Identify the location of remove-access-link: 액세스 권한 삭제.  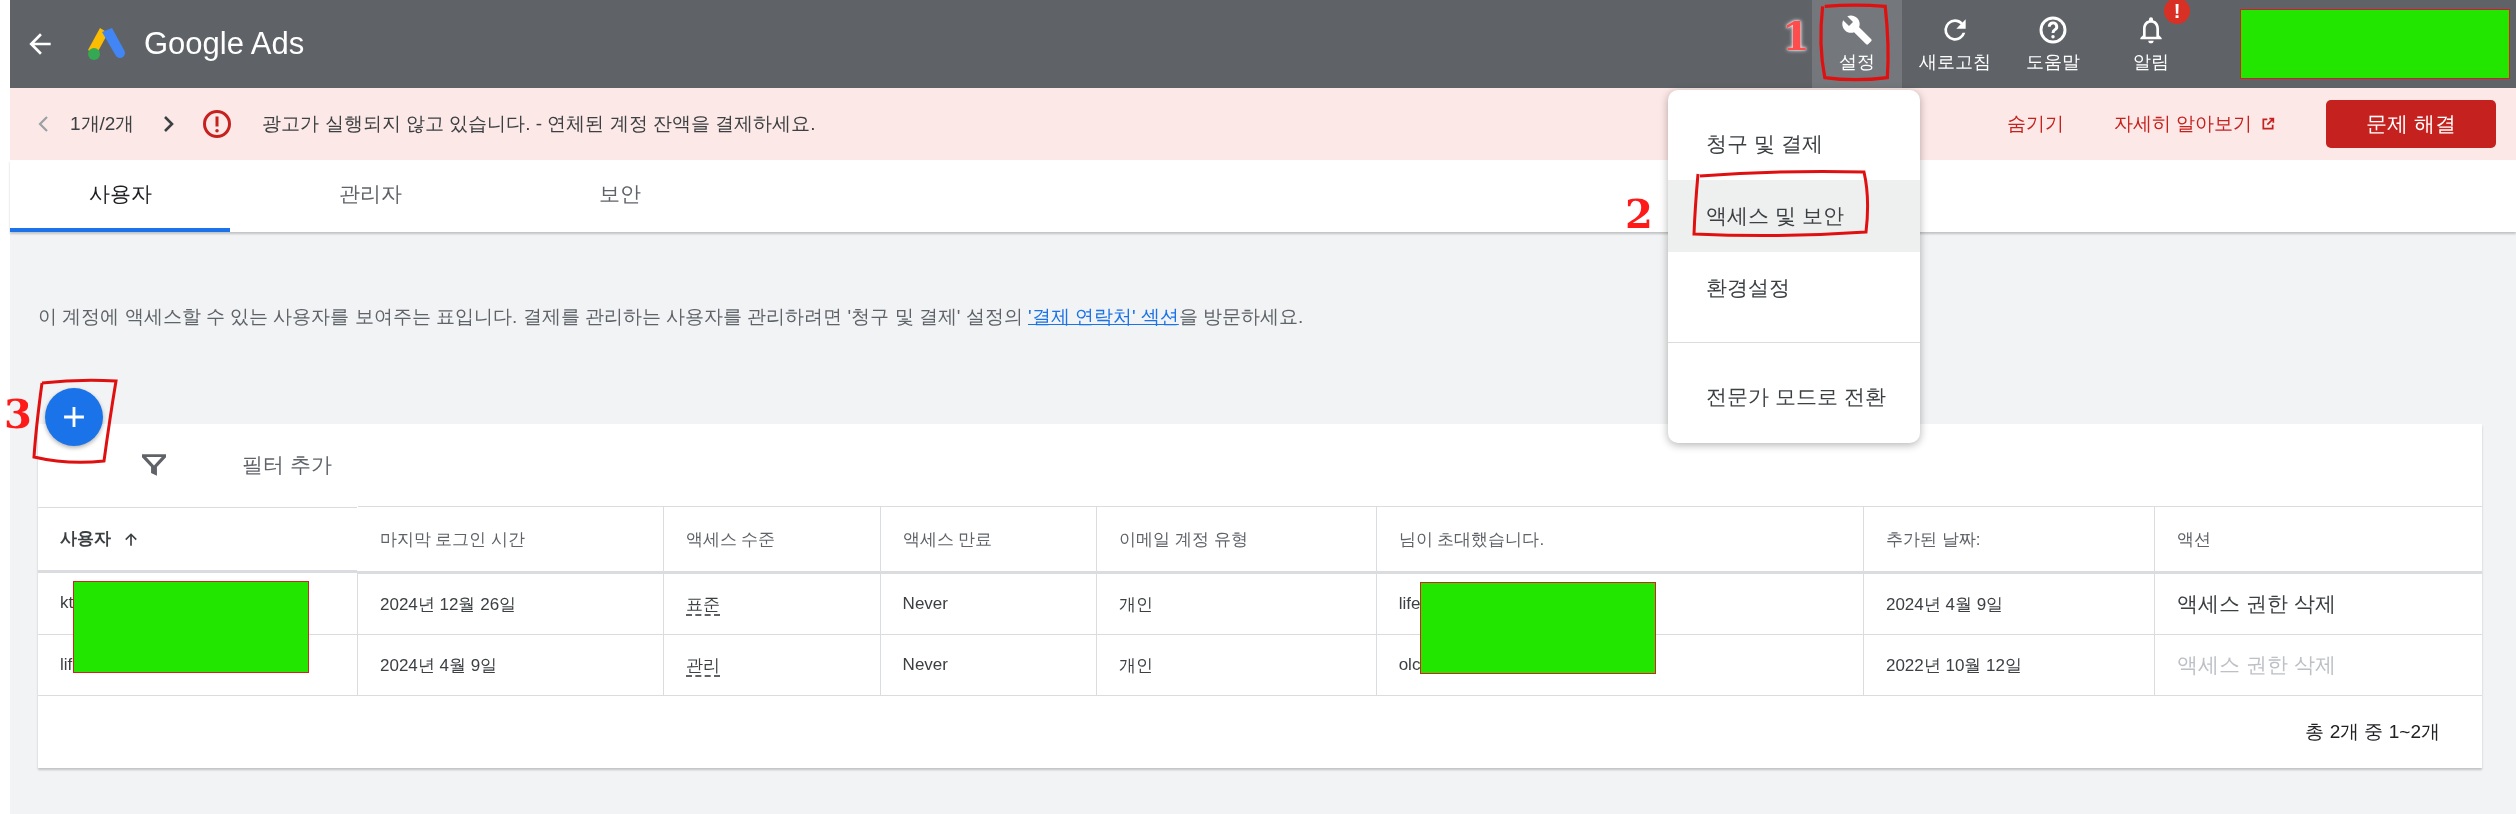
(2257, 603).